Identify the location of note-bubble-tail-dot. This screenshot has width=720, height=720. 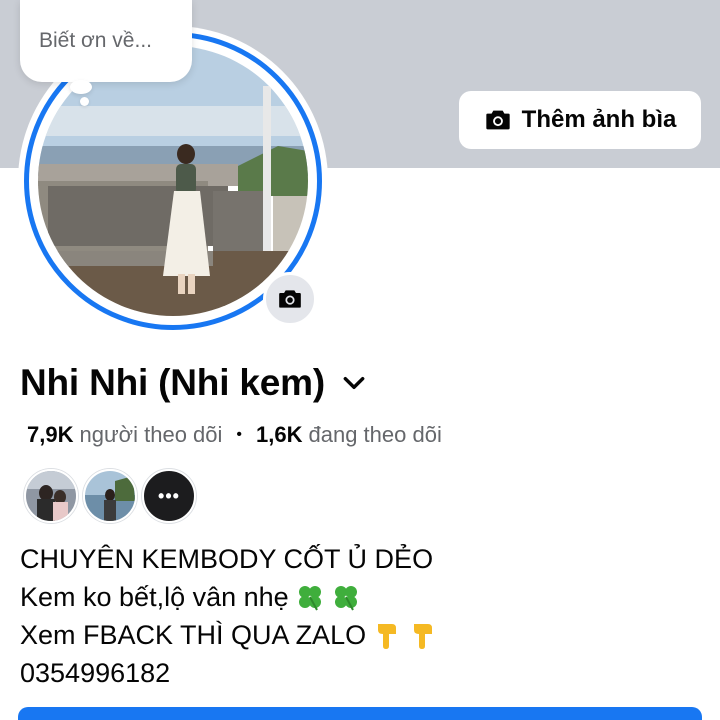
(84, 101).